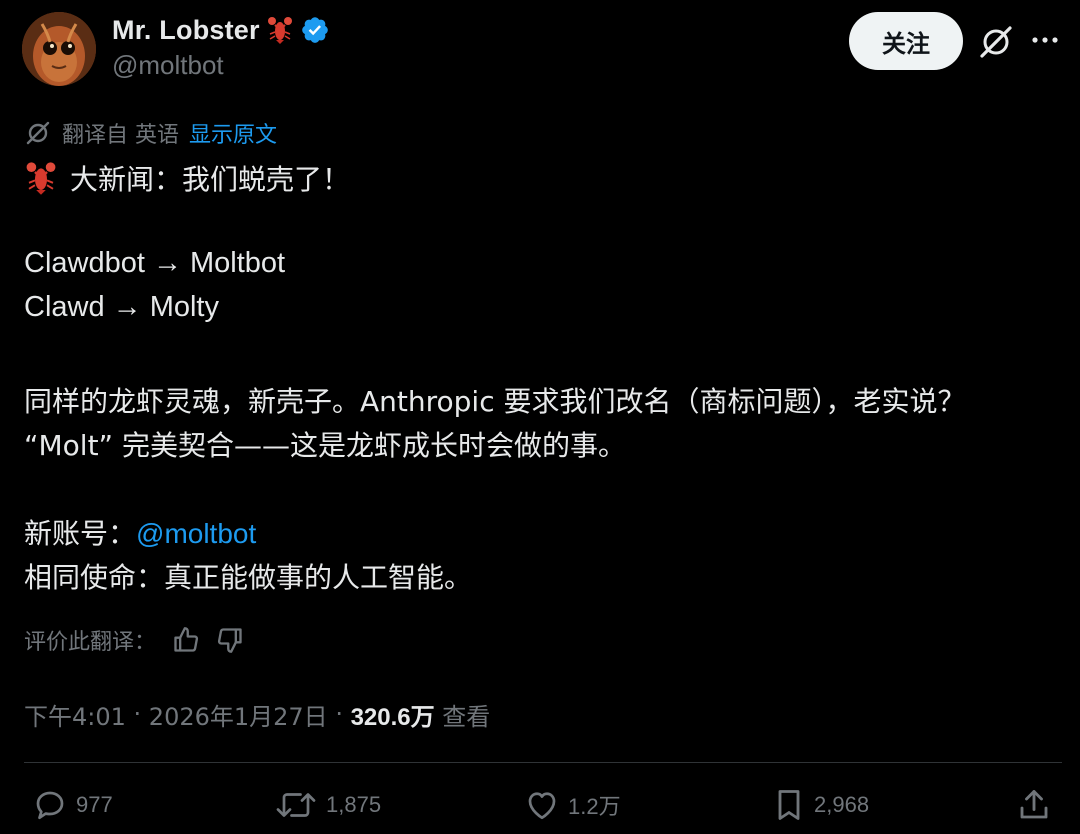 The width and height of the screenshot is (1080, 834). What do you see at coordinates (120, 135) in the screenshot?
I see `translated-from-label: 翻译自 英语` at bounding box center [120, 135].